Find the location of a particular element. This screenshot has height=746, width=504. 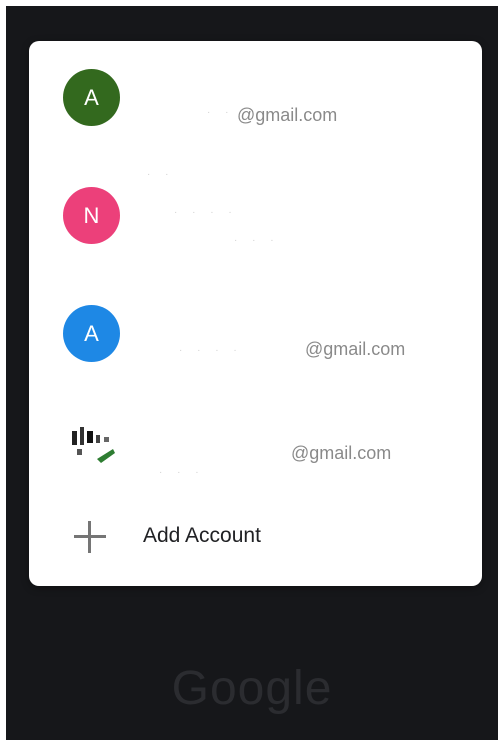

add-account-button: Add Account is located at coordinates (255, 538).